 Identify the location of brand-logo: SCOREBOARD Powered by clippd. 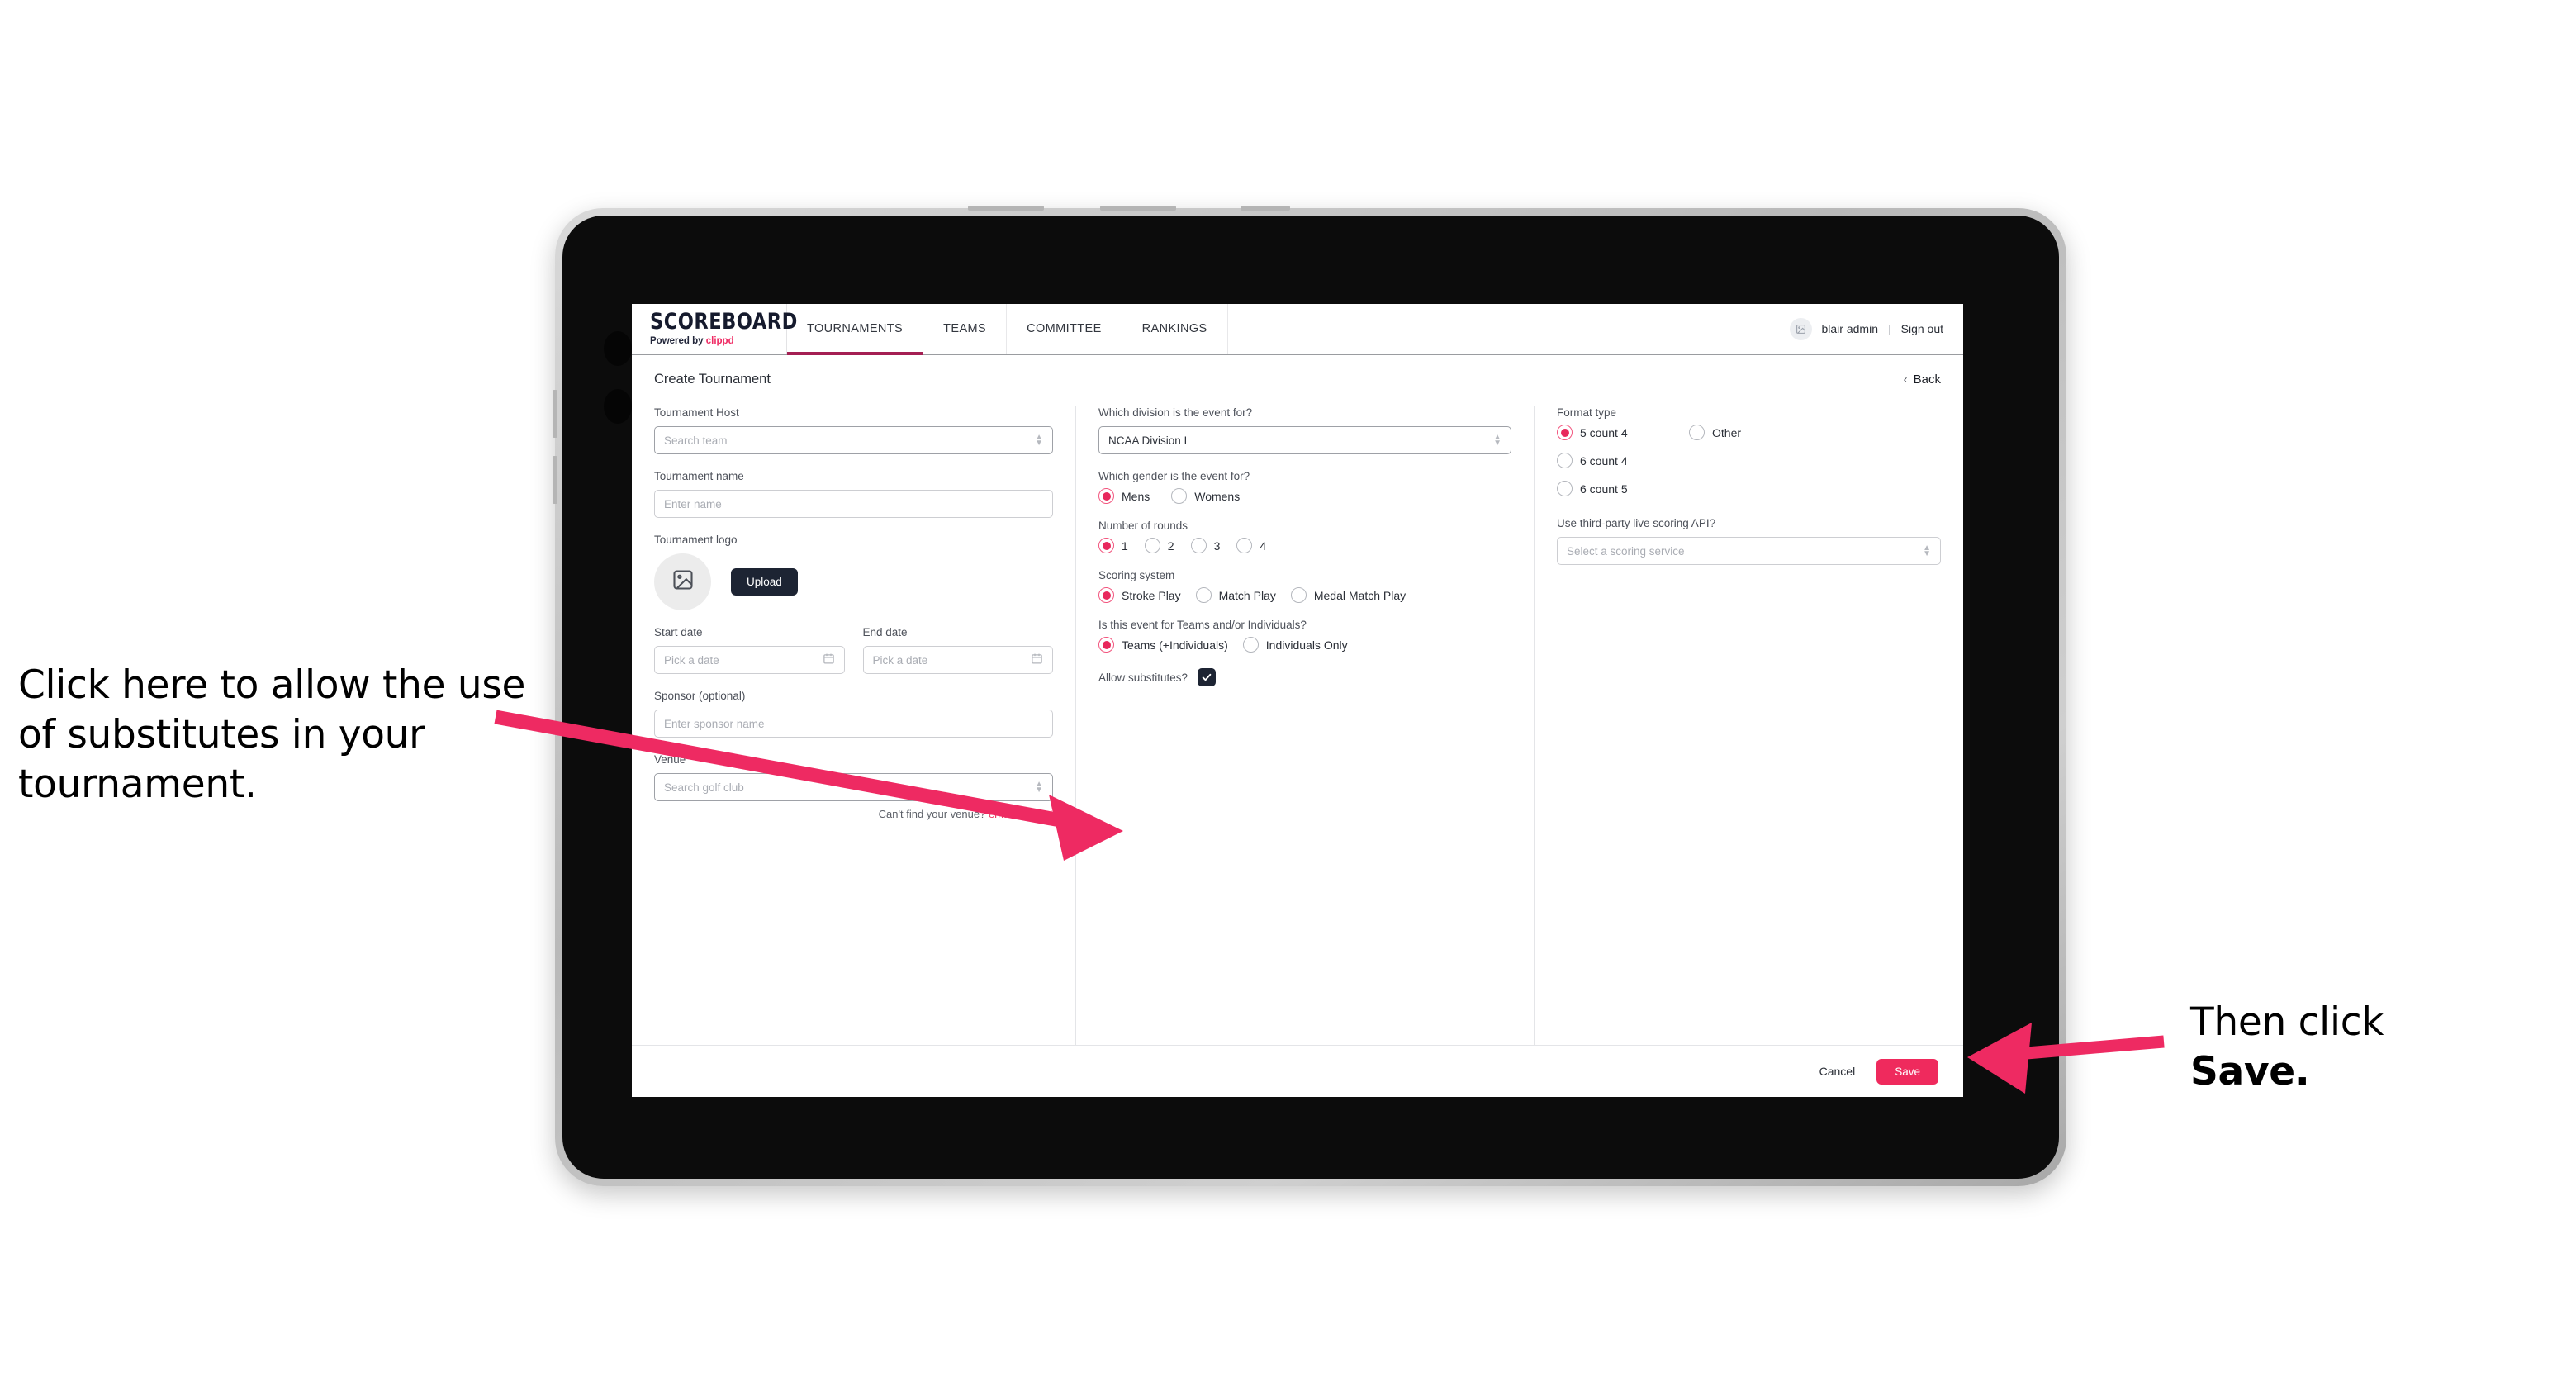
(715, 329).